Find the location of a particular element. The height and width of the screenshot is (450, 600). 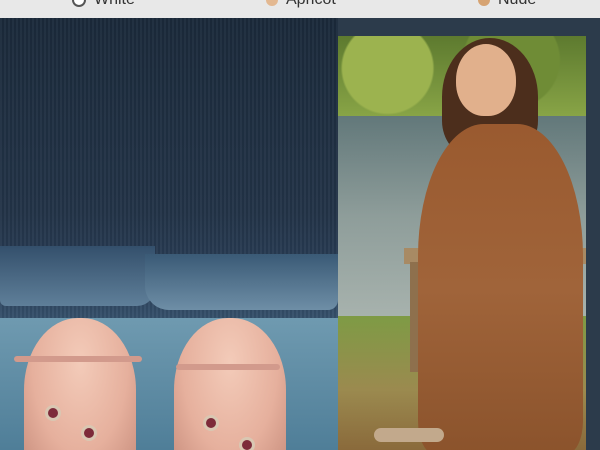

swatch-apricot: Apricot is located at coordinates (301, 4).